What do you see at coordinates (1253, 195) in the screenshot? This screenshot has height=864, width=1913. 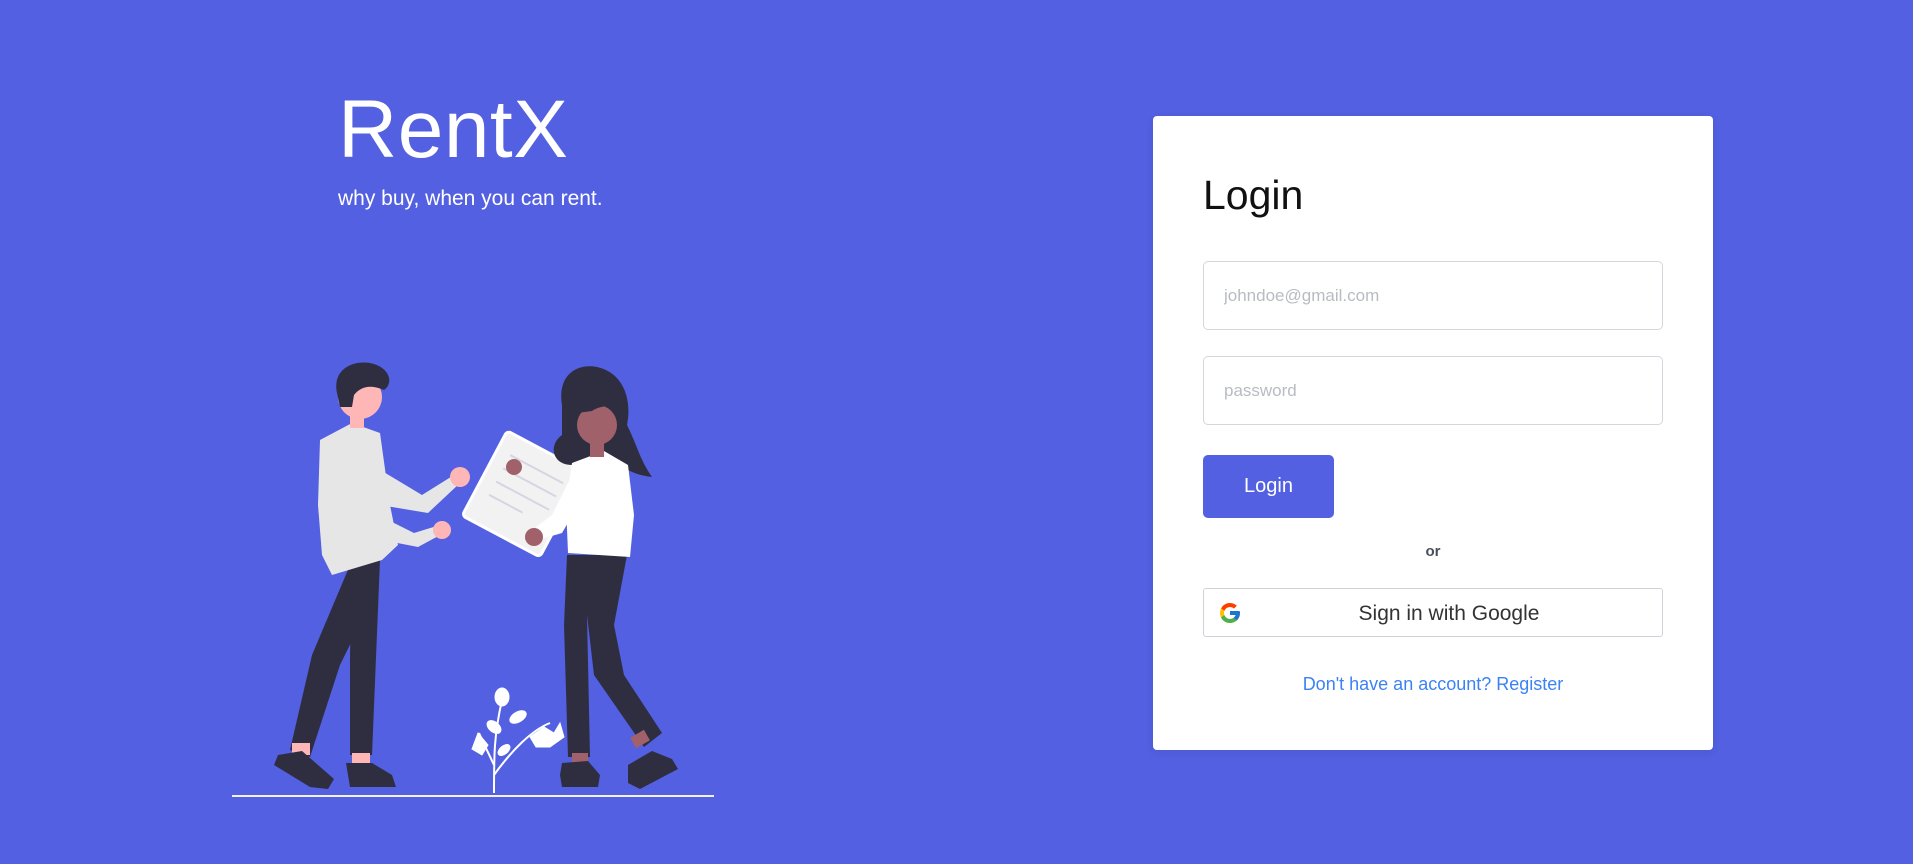 I see `login-title: Login` at bounding box center [1253, 195].